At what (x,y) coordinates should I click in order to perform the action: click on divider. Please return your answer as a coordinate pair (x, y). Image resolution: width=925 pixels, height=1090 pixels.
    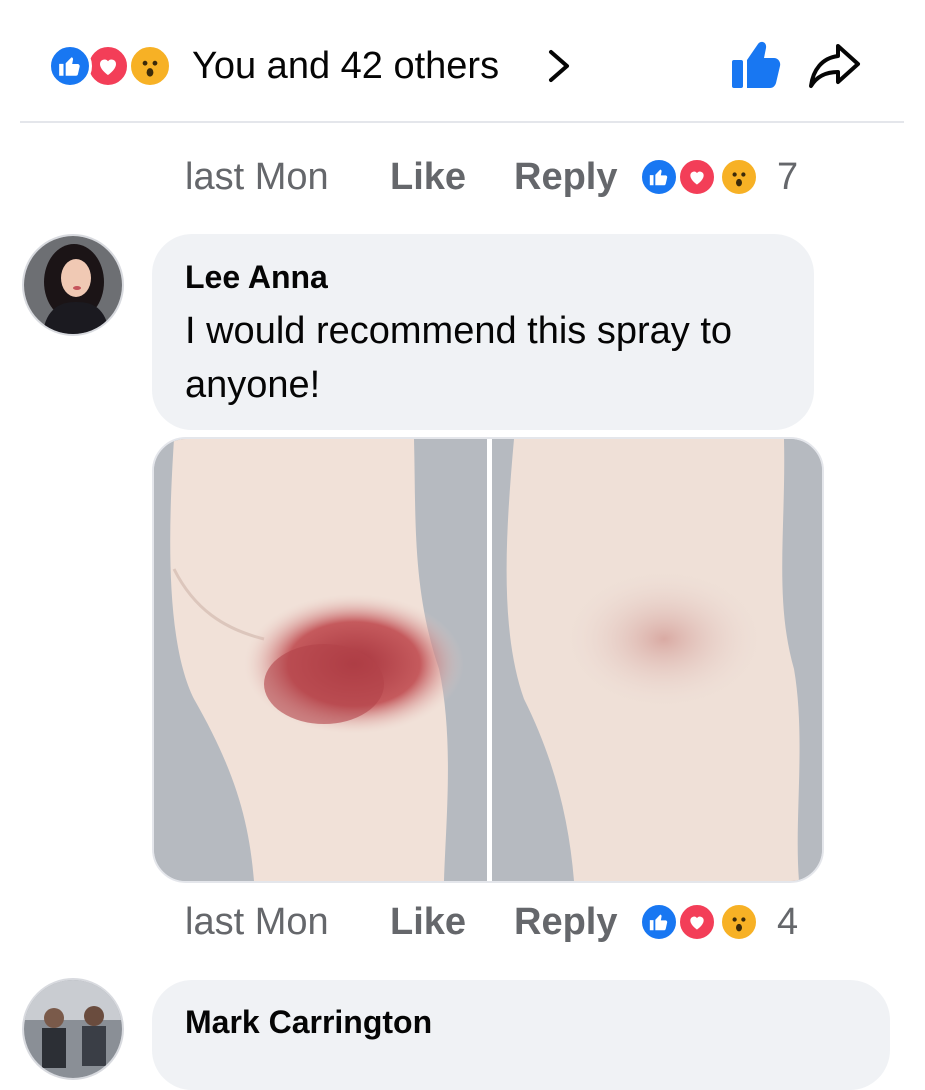
    Looking at the image, I should click on (462, 122).